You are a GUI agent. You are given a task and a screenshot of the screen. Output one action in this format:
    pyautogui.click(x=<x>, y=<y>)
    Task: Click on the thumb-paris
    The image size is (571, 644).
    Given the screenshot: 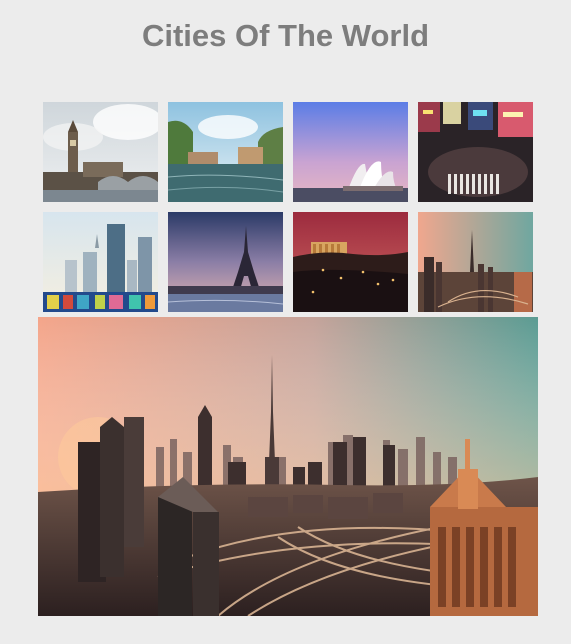 What is the action you would take?
    pyautogui.click(x=225, y=262)
    